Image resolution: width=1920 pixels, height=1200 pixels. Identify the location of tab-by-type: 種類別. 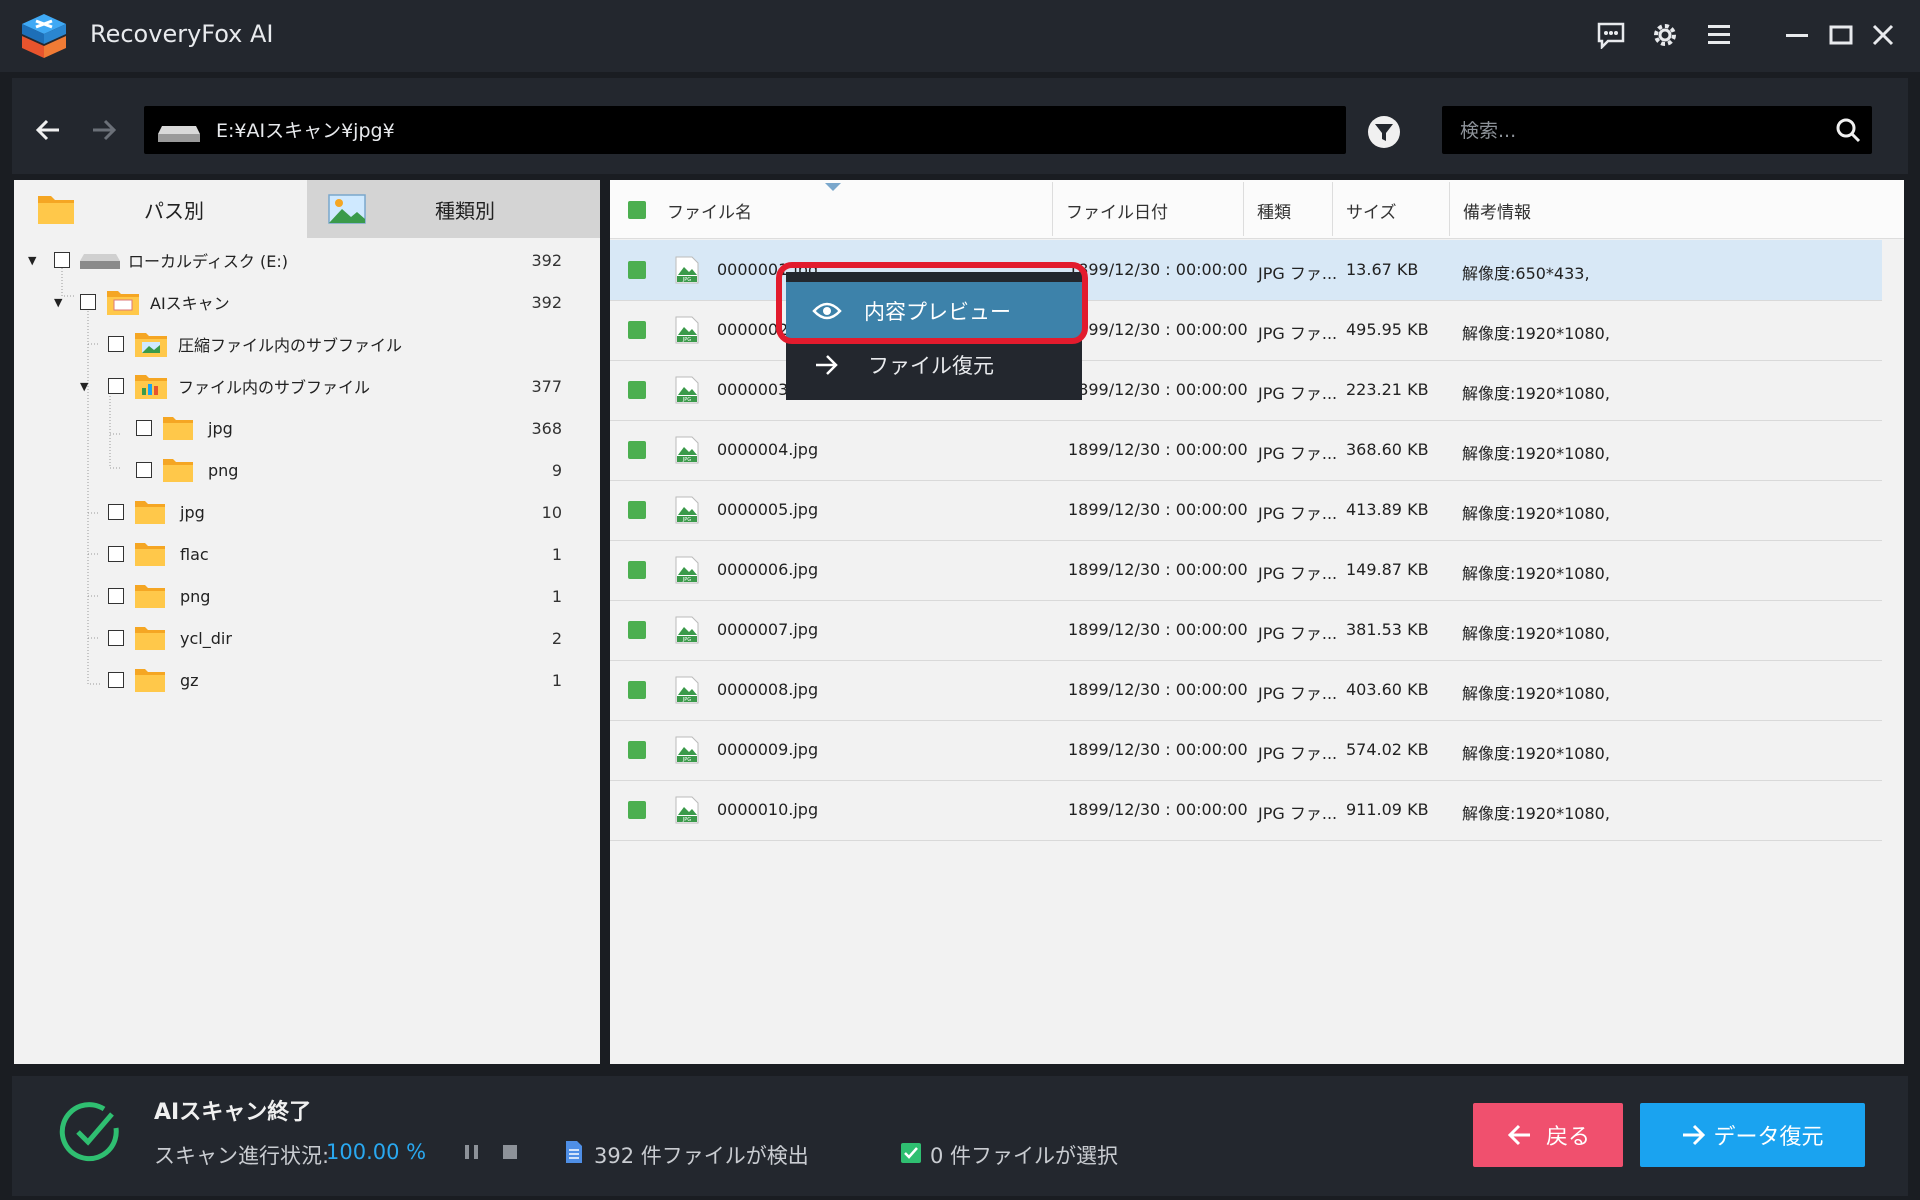
(453, 209).